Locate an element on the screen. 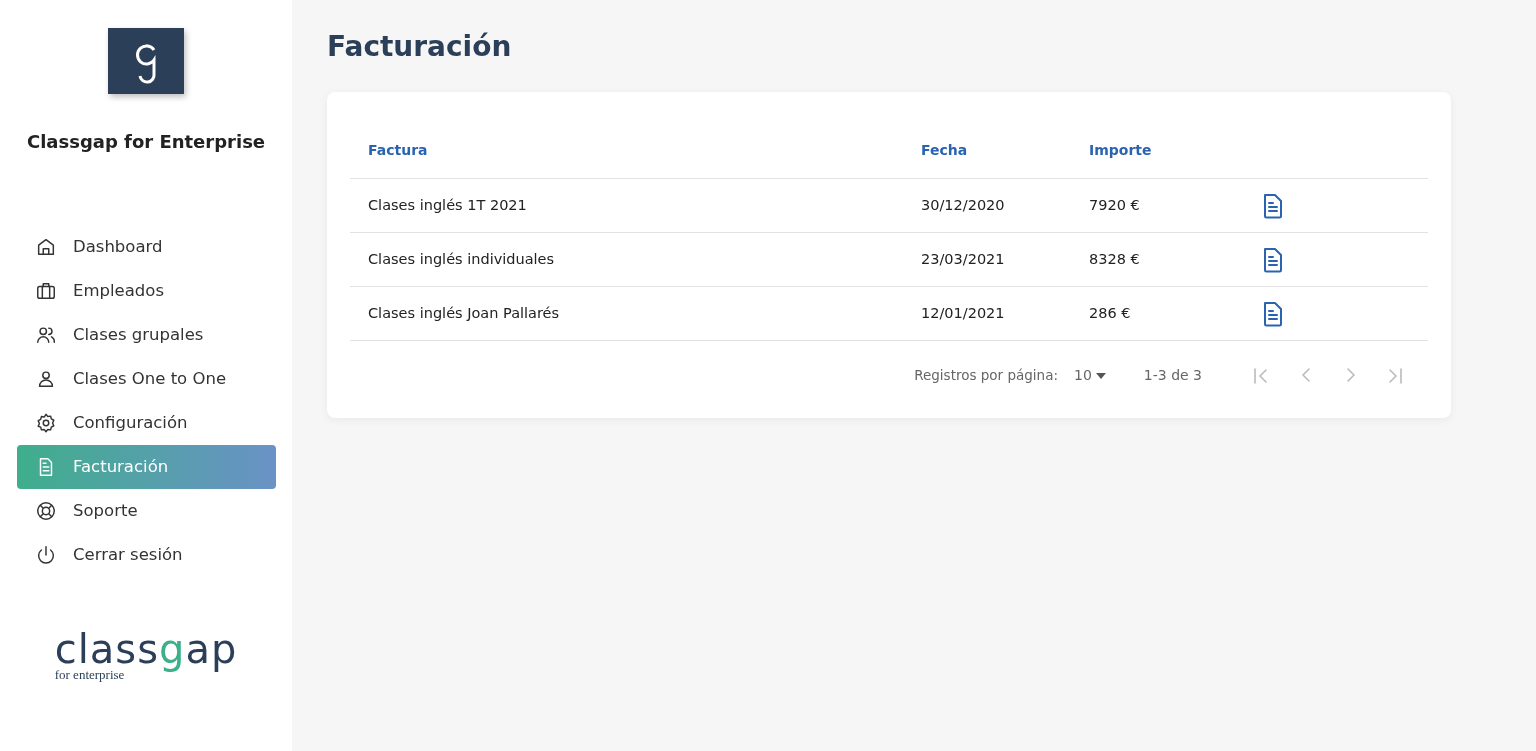 The image size is (1536, 751). sidebar-item: Cerrar sesión is located at coordinates (146, 555).